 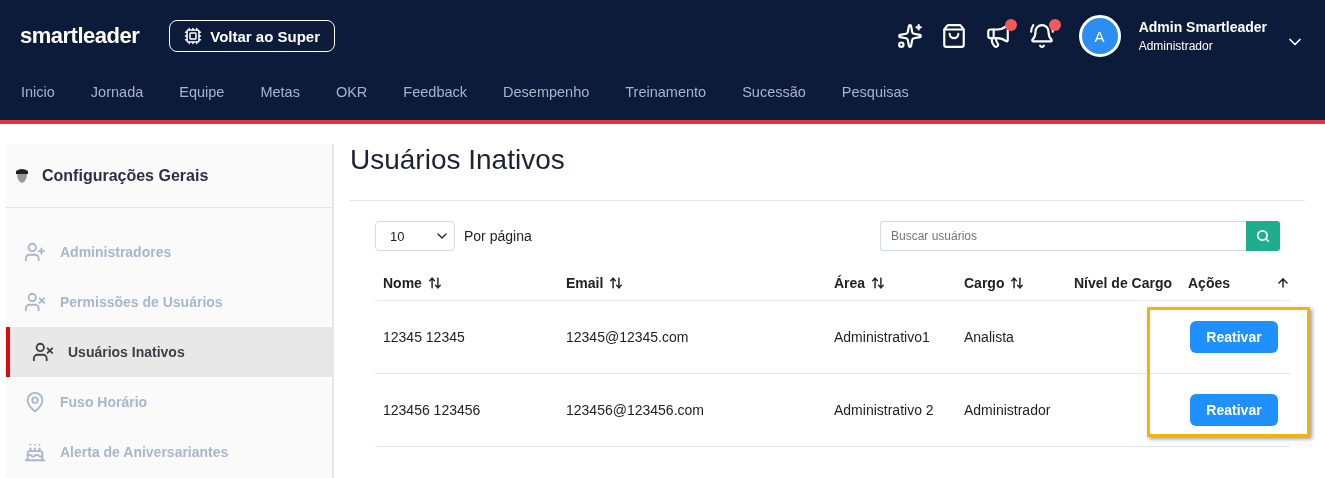 I want to click on column-header: Email, so click(x=700, y=282).